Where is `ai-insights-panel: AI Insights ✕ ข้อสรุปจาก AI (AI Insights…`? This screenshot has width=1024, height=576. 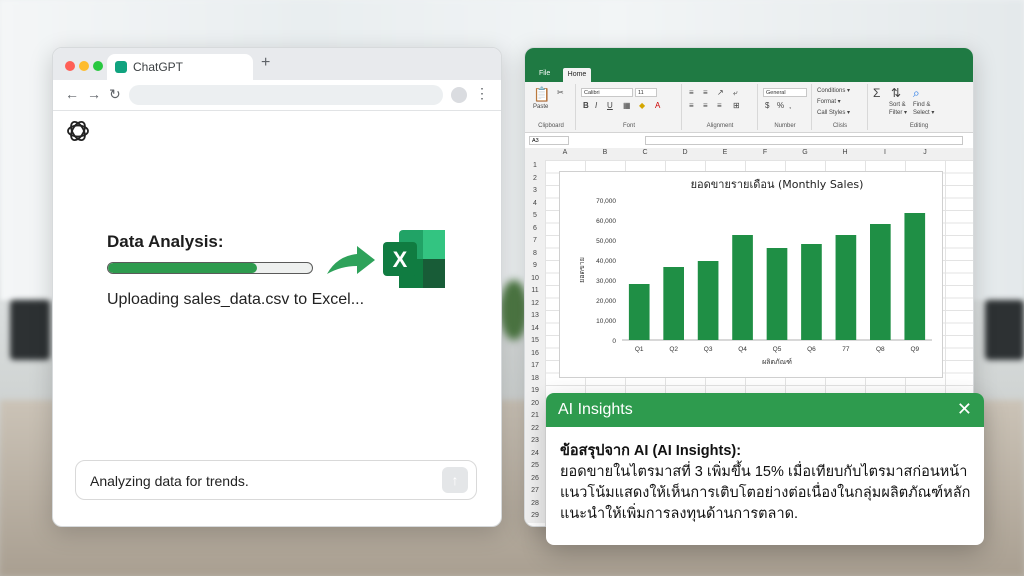
ai-insights-panel: AI Insights ✕ ข้อสรุปจาก AI (AI Insights… is located at coordinates (765, 469).